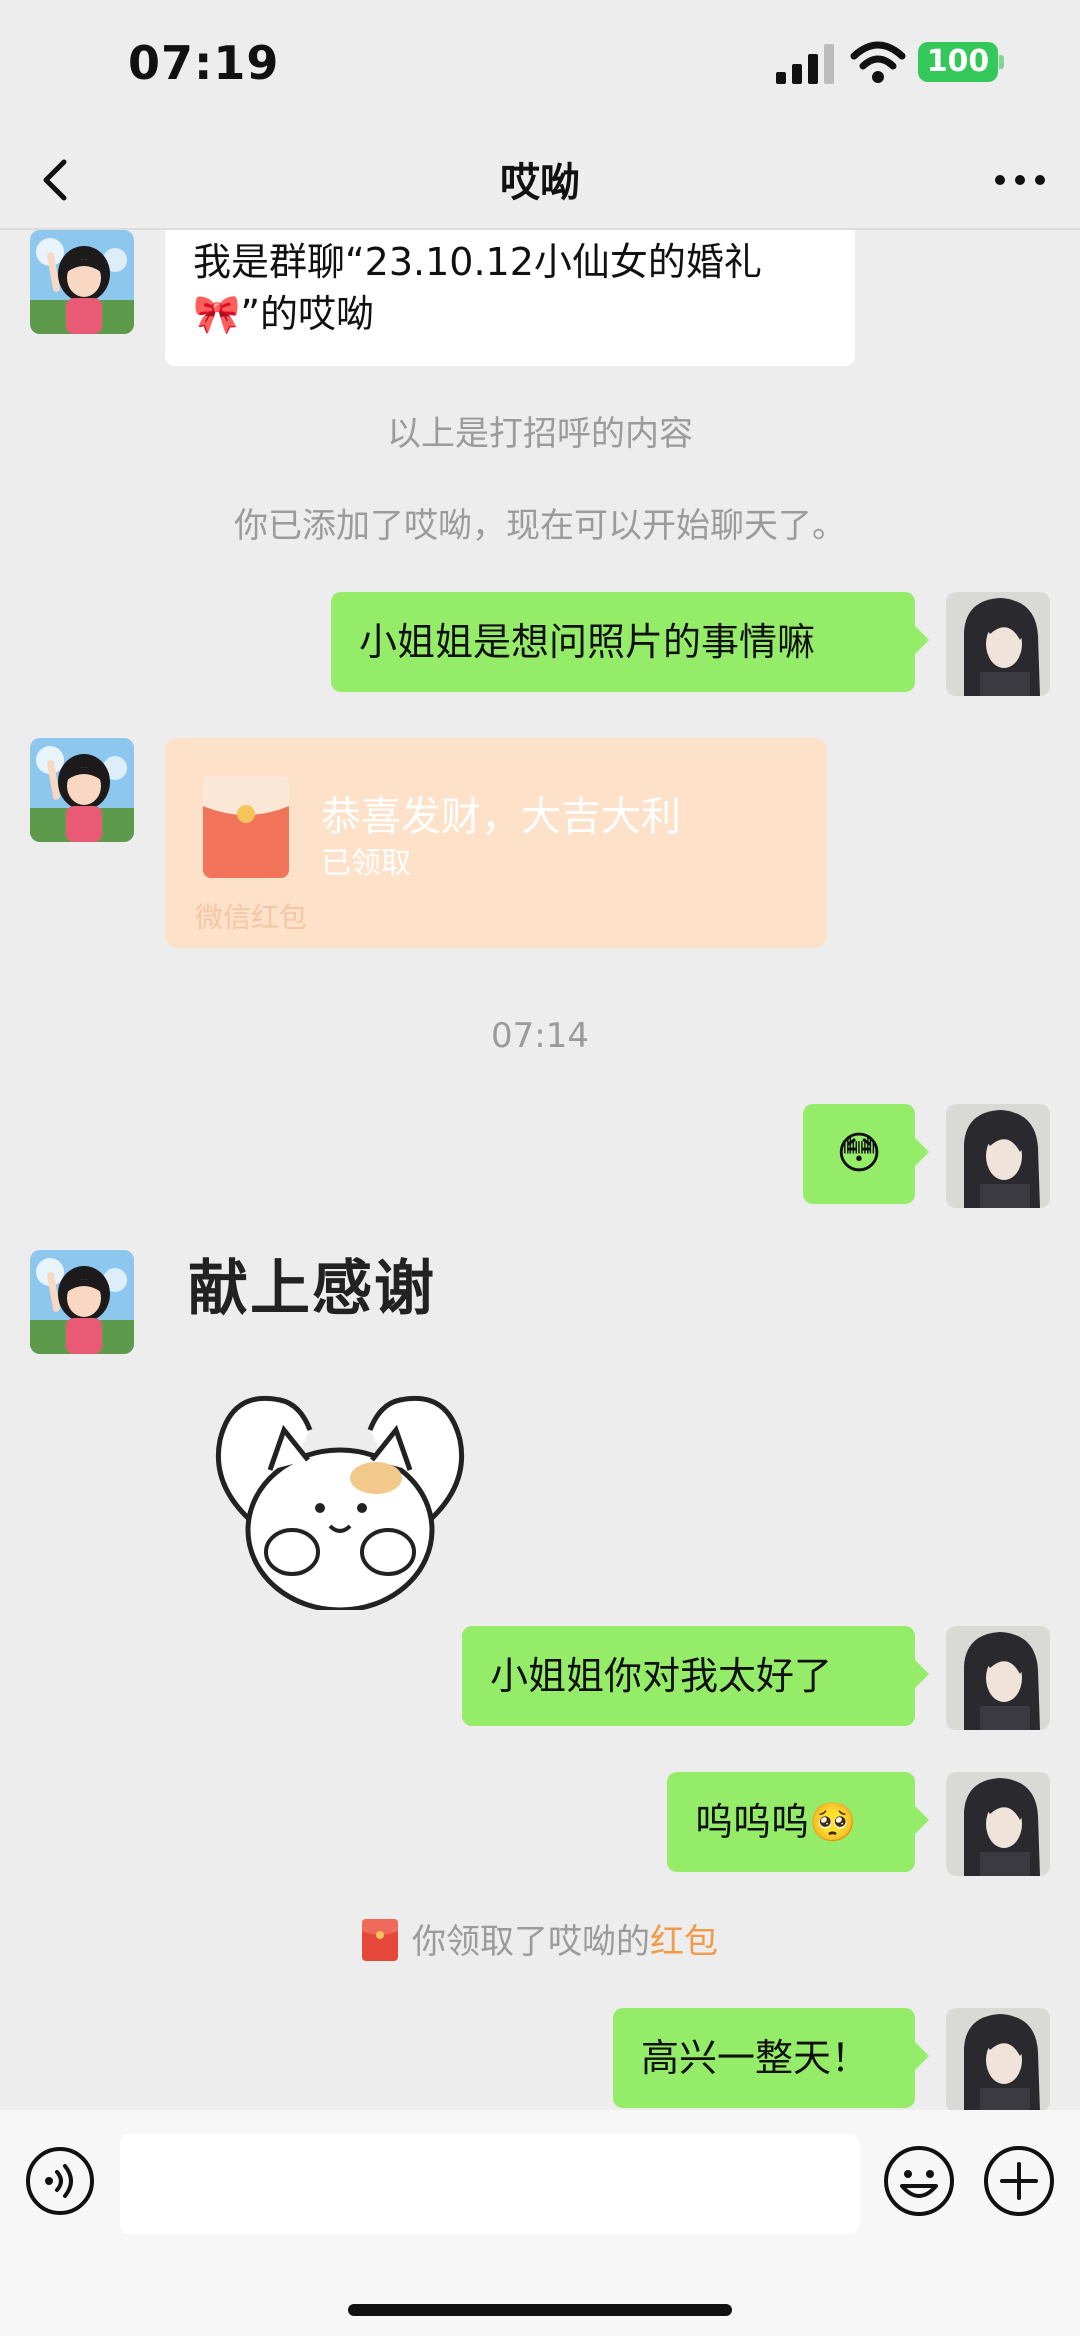  Describe the element at coordinates (755, 2058) in the screenshot. I see `message-text: 高兴一整天！` at that location.